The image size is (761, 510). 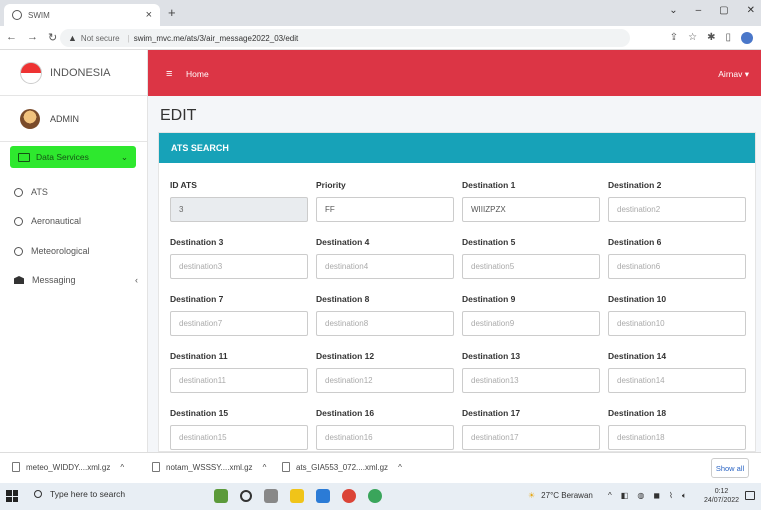 I want to click on sidebar-item-messaging: Messaging ‹, so click(x=74, y=280).